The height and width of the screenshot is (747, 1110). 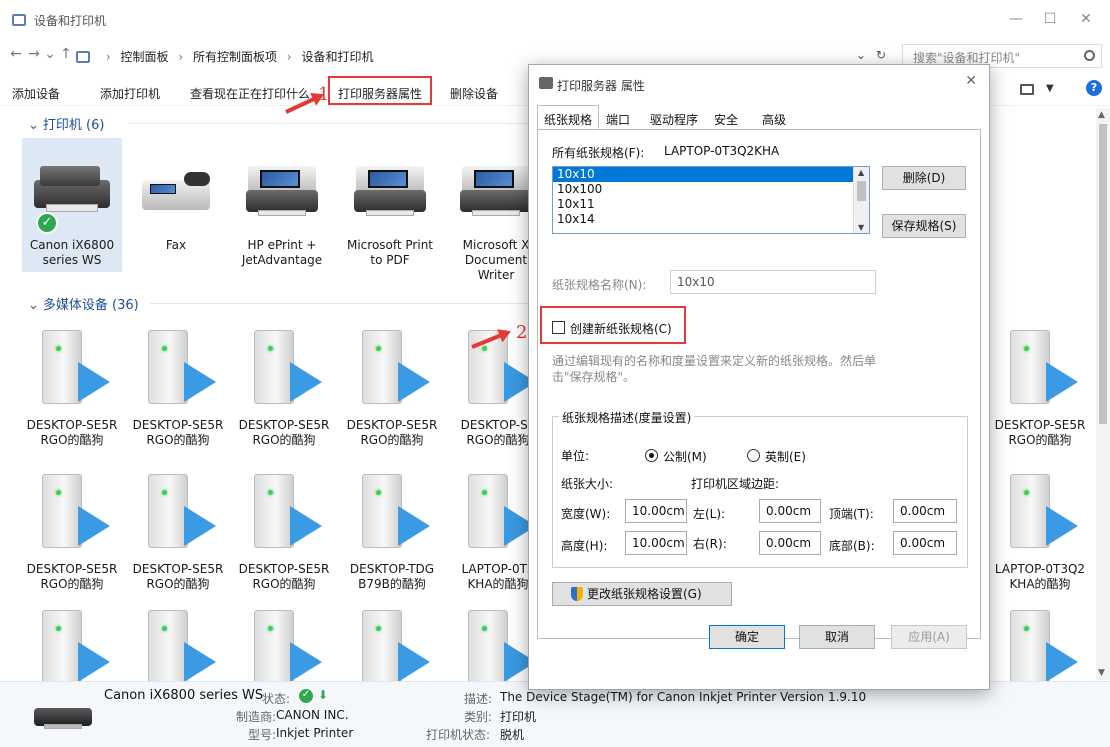 I want to click on refresh-button: ↻, so click(x=881, y=55).